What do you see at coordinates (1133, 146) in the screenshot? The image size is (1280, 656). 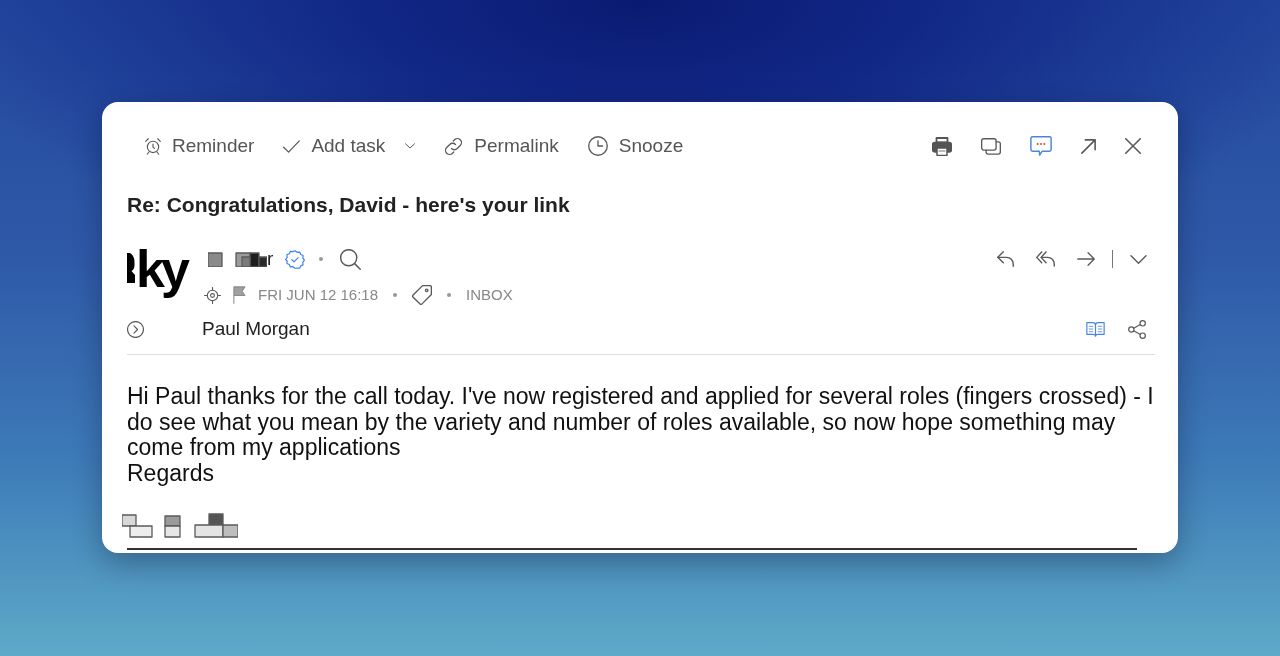 I see `close-icon` at bounding box center [1133, 146].